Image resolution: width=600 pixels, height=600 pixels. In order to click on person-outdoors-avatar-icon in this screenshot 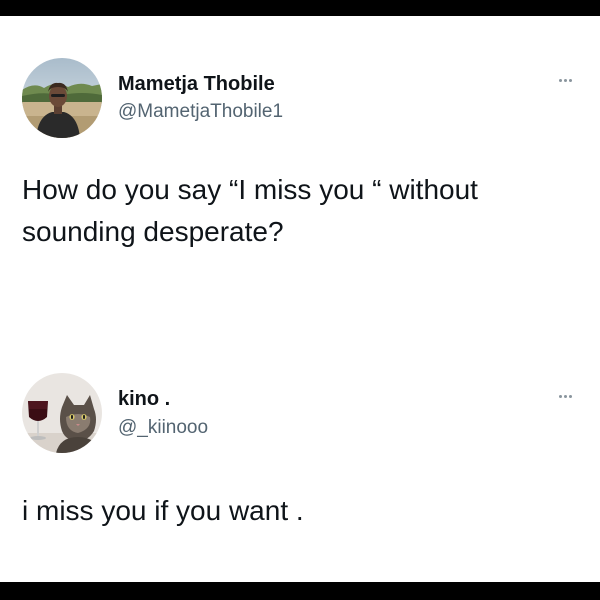, I will do `click(62, 98)`.